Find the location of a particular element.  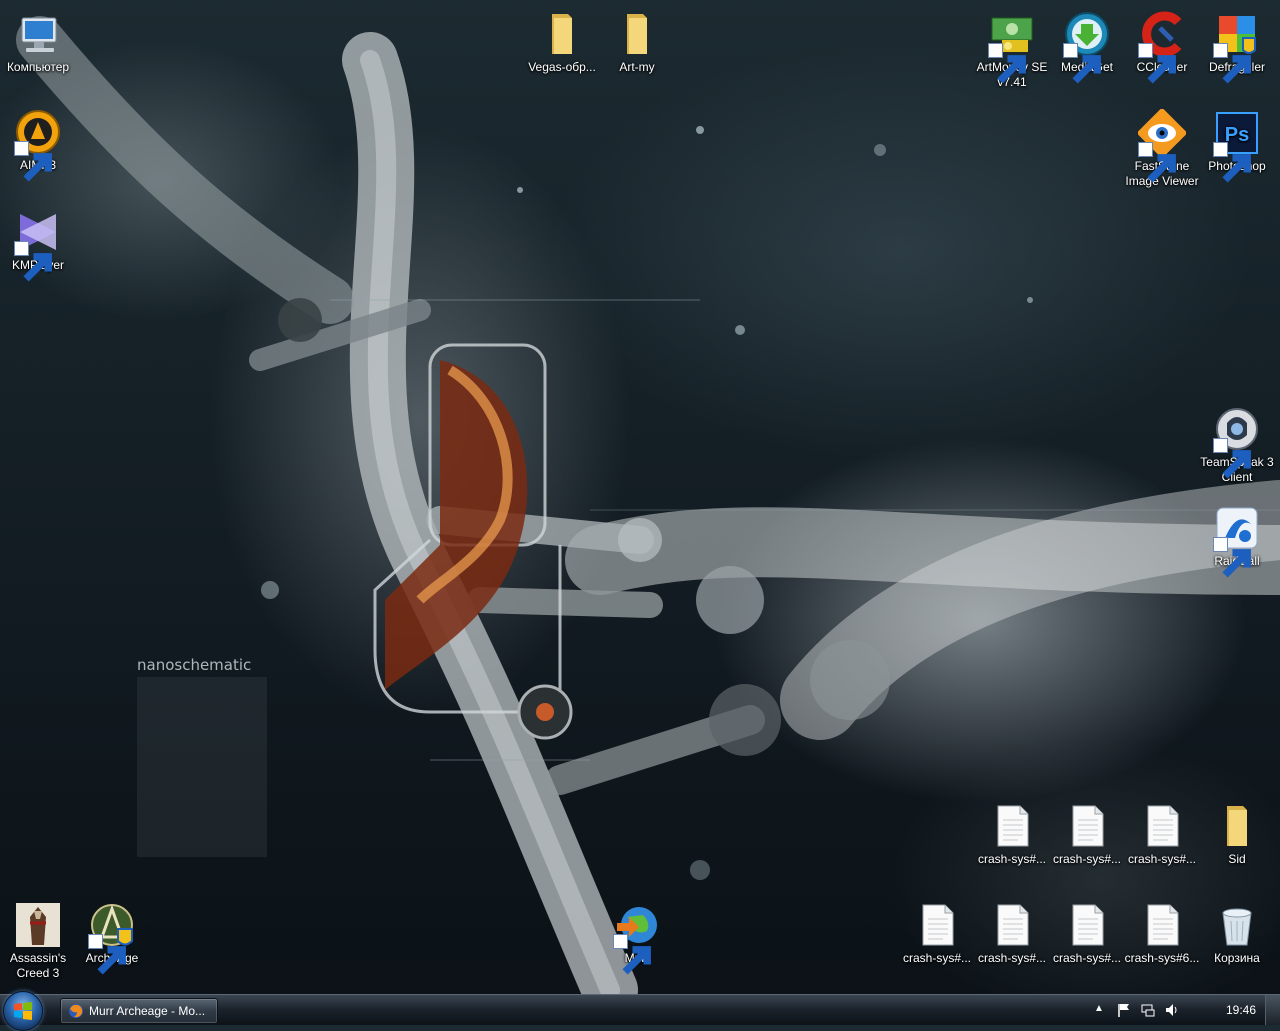

kmplayer-icon is located at coordinates (38, 245).